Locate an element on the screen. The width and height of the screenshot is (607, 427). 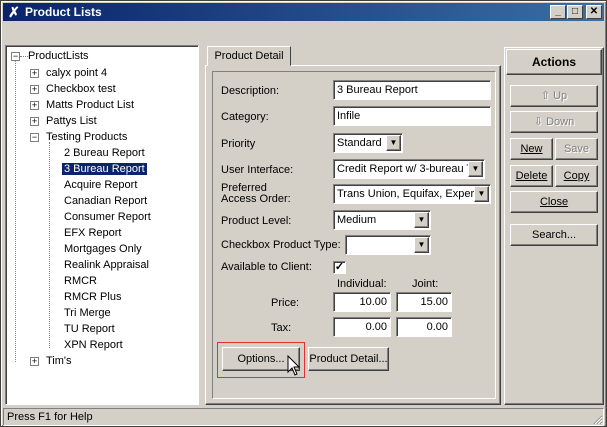
tab-product-detail: Product Detail is located at coordinates (249, 56).